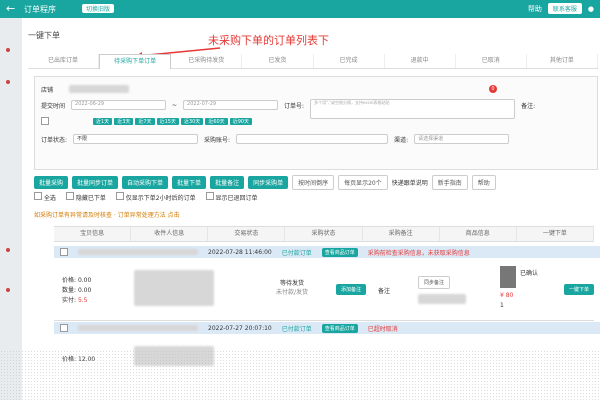 This screenshot has width=600, height=400. Describe the element at coordinates (174, 288) in the screenshot. I see `recipient-blurred` at that location.